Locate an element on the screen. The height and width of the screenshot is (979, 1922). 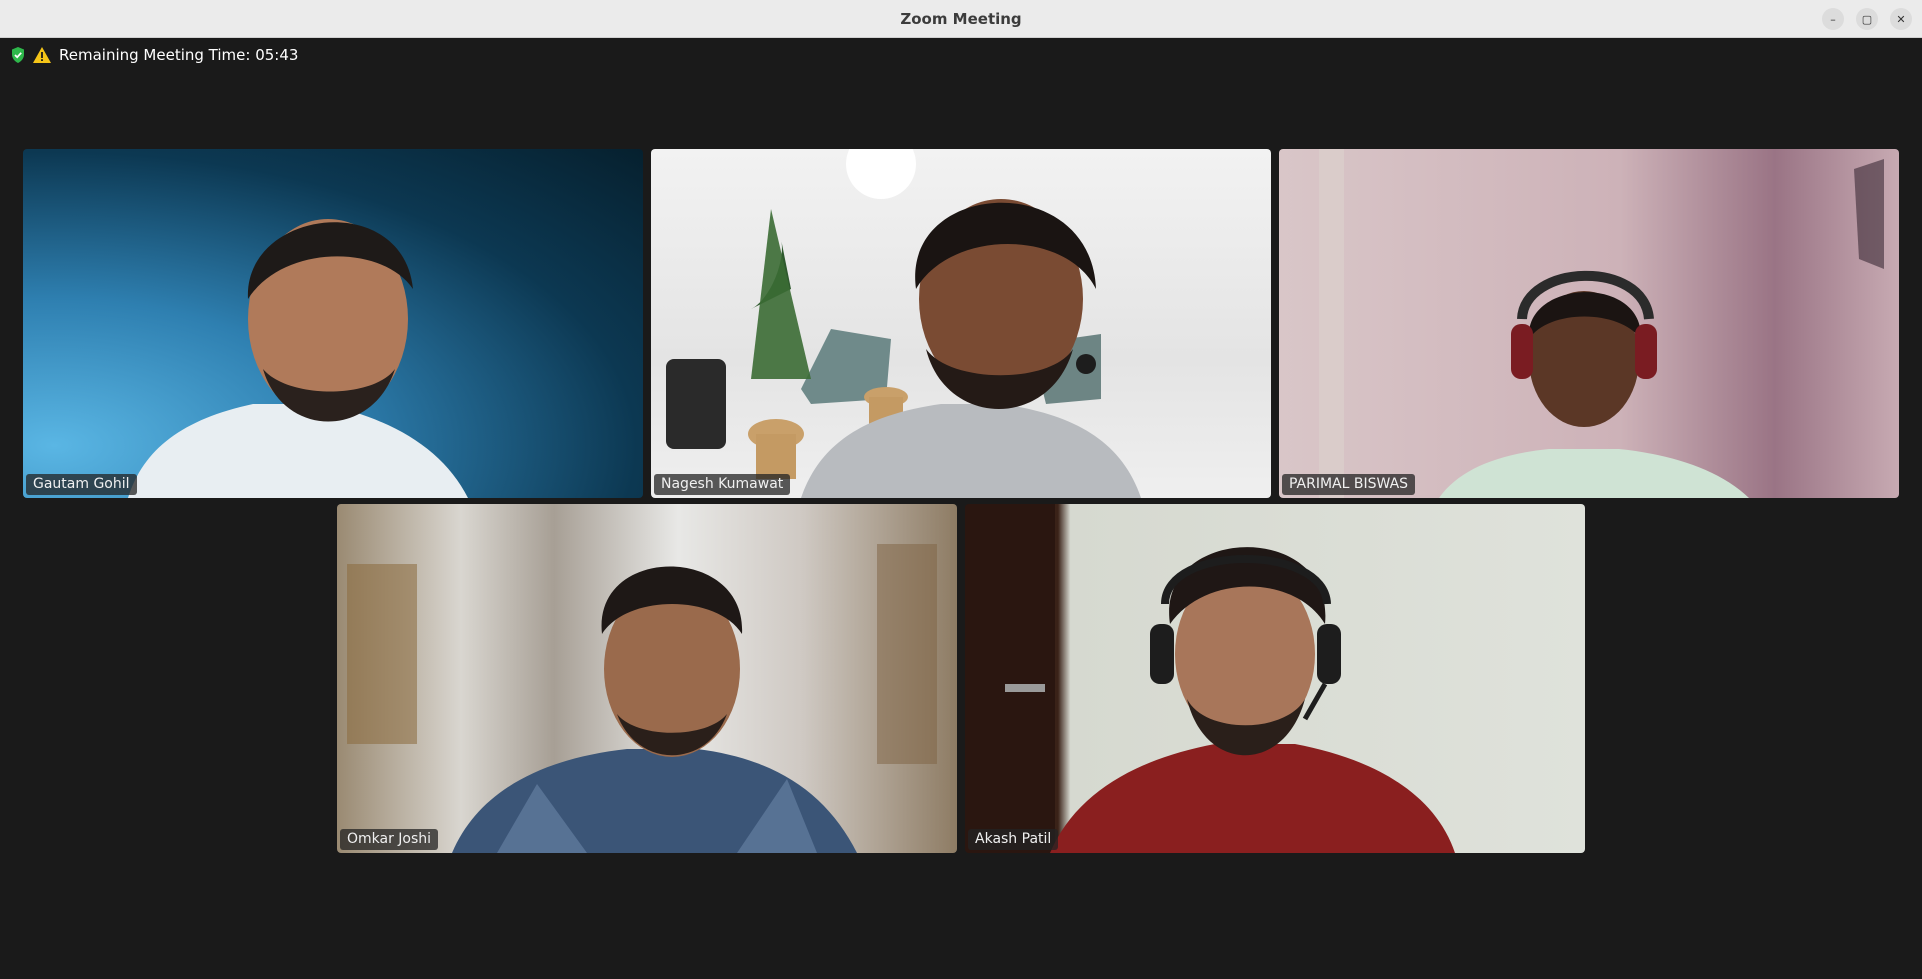
participant-name: Nagesh Kumawat is located at coordinates (722, 484).